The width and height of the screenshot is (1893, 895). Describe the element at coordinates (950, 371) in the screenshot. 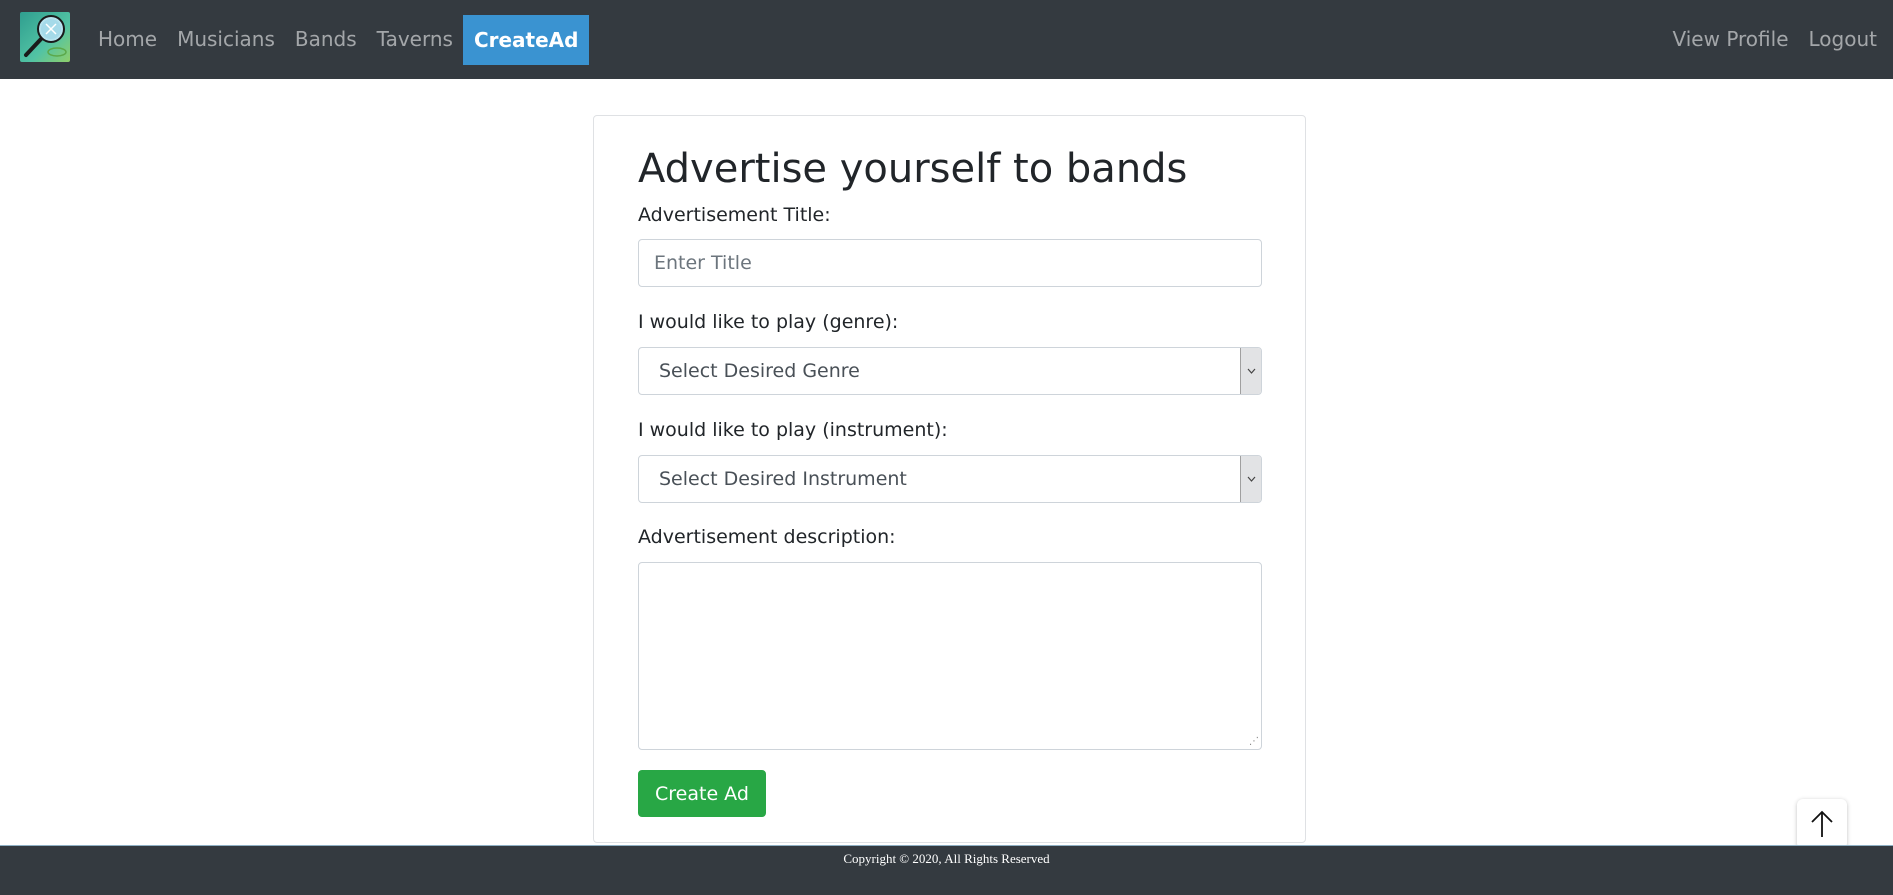

I see `genre-select: Select Desired Genre` at that location.